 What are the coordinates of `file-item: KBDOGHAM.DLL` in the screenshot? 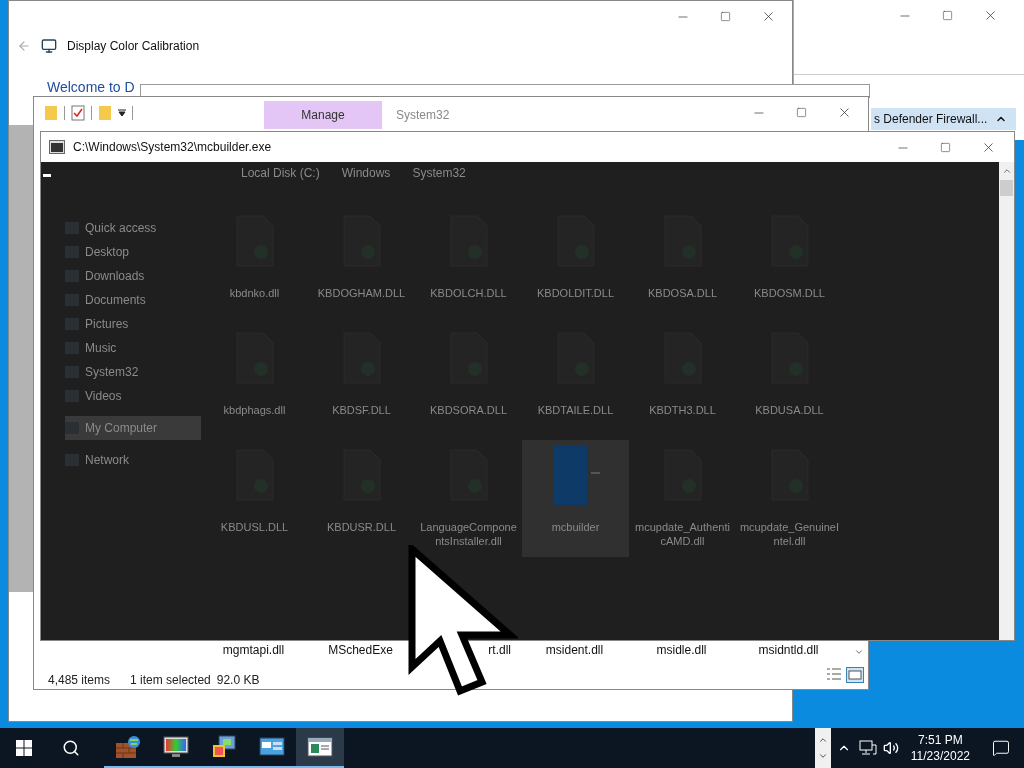 It's located at (361, 264).